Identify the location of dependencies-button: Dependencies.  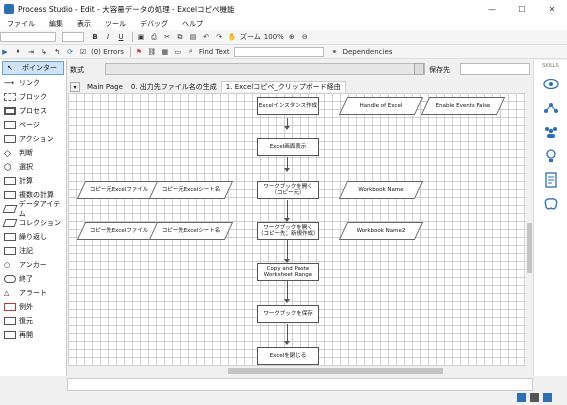
(368, 52).